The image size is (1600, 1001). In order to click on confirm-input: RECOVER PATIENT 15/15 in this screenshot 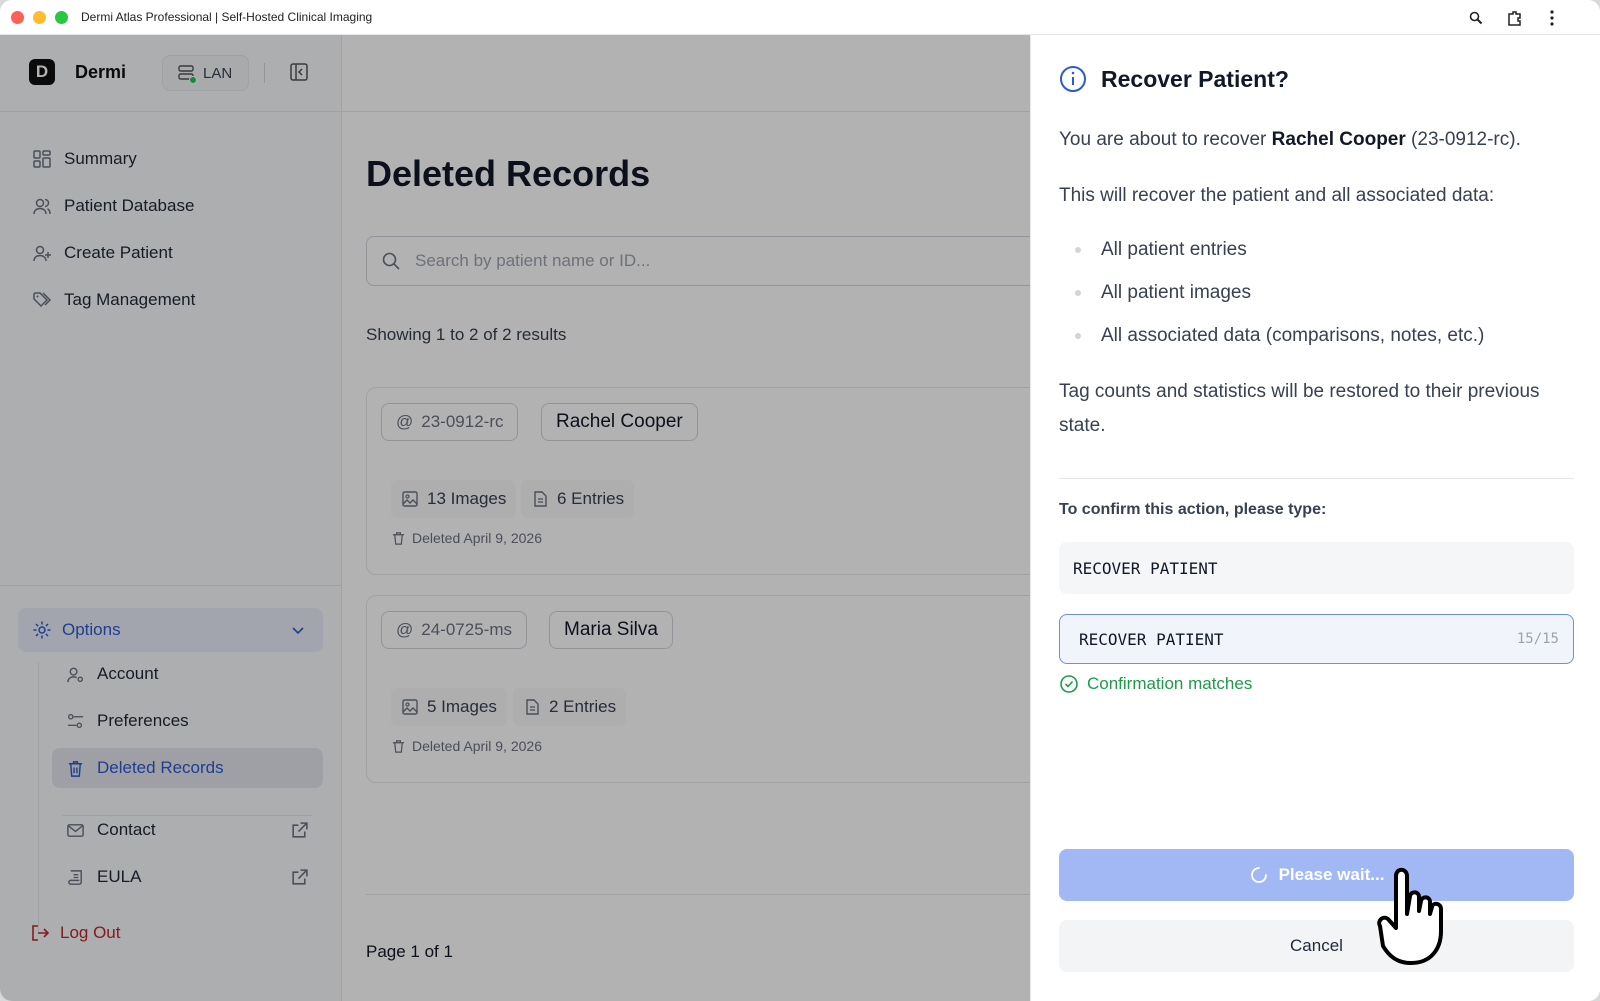, I will do `click(1316, 639)`.